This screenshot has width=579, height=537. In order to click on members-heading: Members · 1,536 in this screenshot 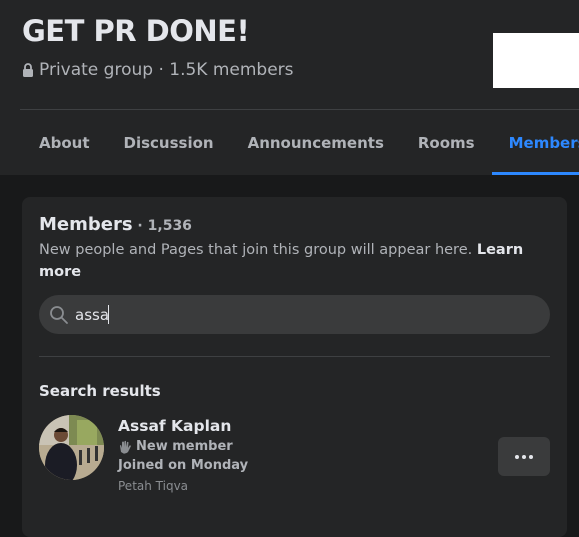, I will do `click(115, 224)`.